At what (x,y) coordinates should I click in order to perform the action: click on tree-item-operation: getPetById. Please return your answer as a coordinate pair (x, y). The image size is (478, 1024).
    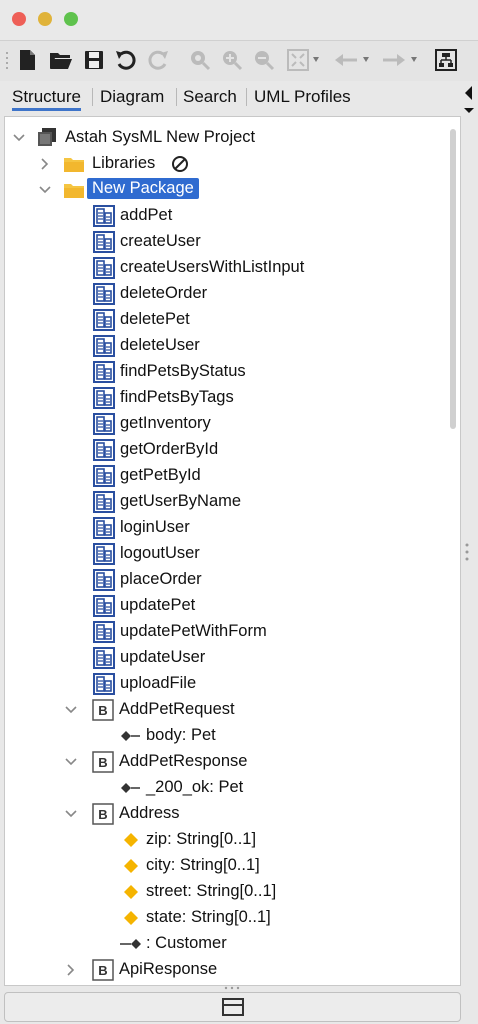
    Looking at the image, I should click on (225, 476).